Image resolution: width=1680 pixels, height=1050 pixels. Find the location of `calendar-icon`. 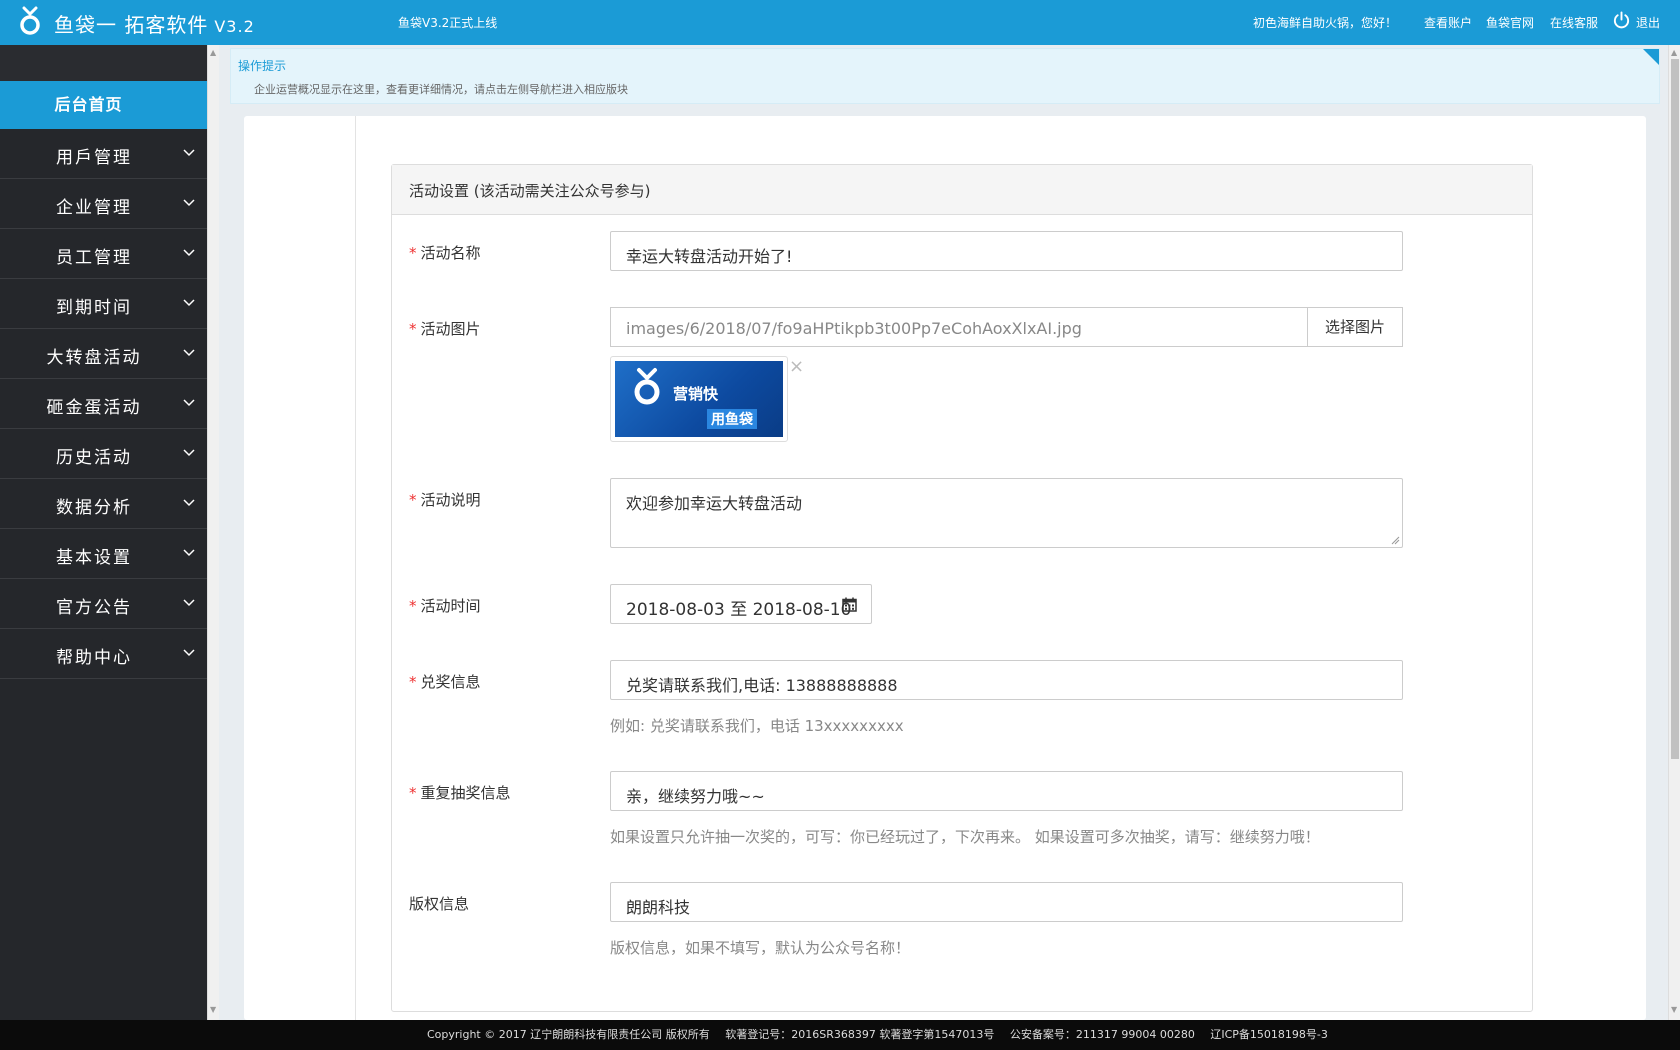

calendar-icon is located at coordinates (849, 604).